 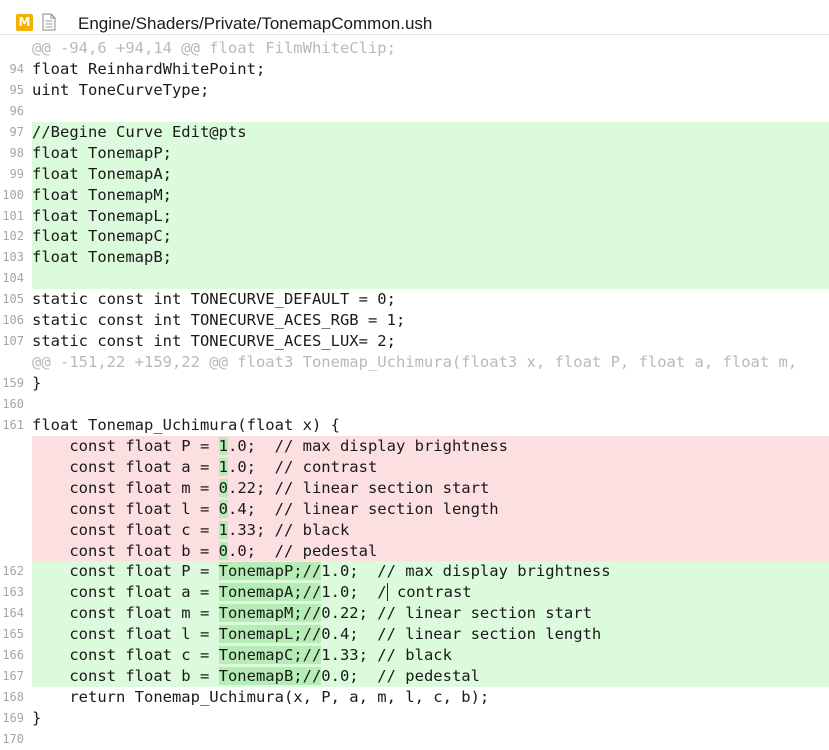 What do you see at coordinates (414, 69) in the screenshot?
I see `diff-line-ctx: 94 float ReinhardWhitePoint;` at bounding box center [414, 69].